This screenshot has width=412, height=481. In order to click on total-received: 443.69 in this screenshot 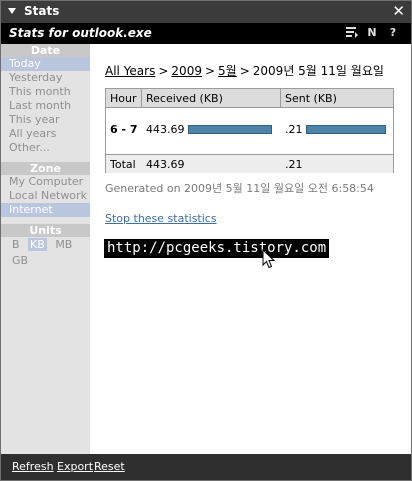, I will do `click(165, 164)`.